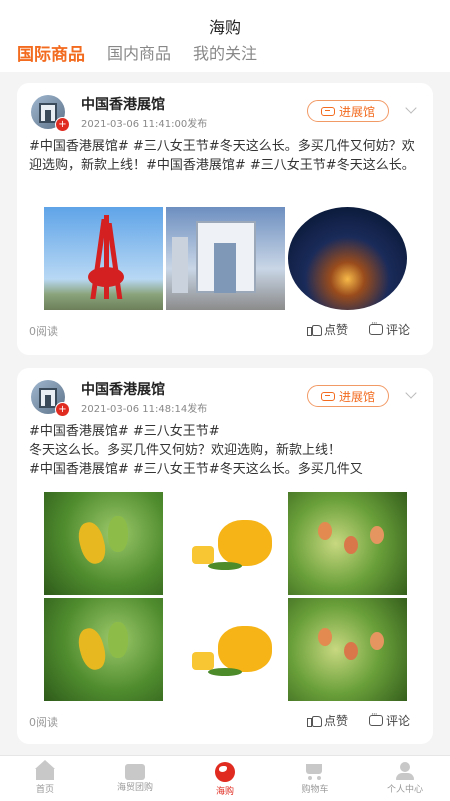  What do you see at coordinates (45, 770) in the screenshot?
I see `home-icon` at bounding box center [45, 770].